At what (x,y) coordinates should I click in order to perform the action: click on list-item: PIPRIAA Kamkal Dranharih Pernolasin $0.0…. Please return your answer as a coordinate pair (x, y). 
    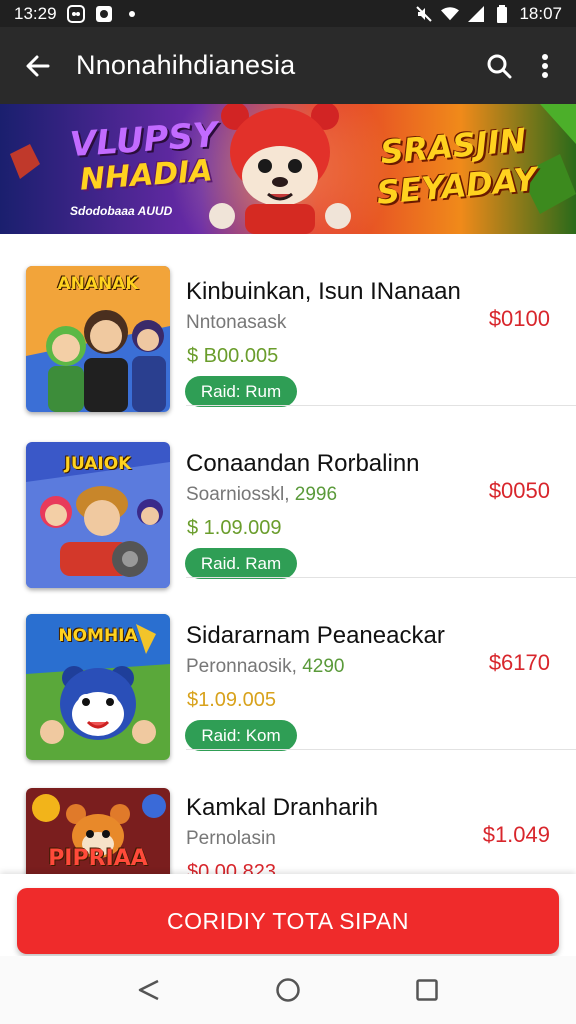
    Looking at the image, I should click on (288, 812).